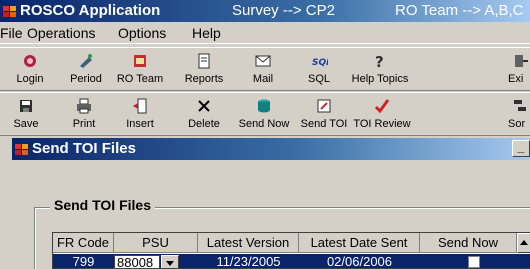 Image resolution: width=530 pixels, height=269 pixels. Describe the element at coordinates (248, 261) in the screenshot. I see `cell-latest-version: 11/23/2005` at that location.